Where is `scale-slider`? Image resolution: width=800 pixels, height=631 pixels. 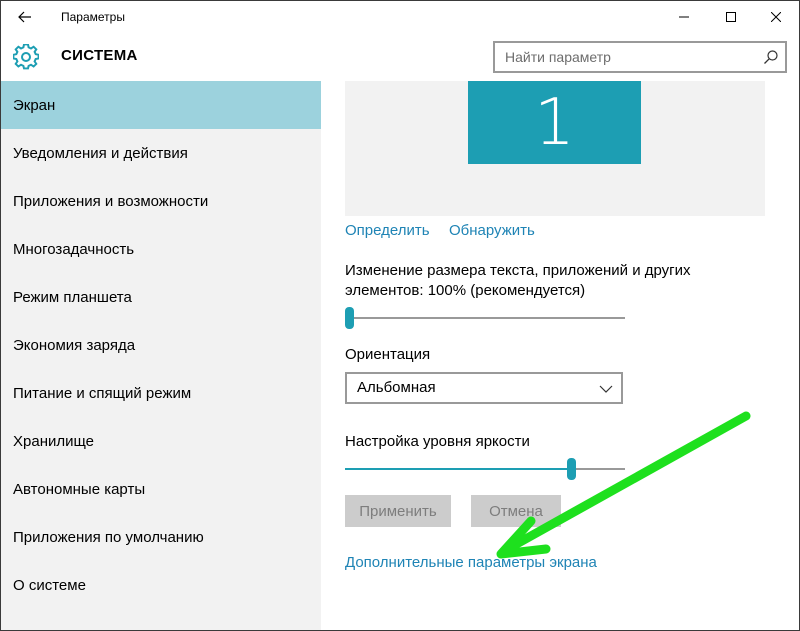 scale-slider is located at coordinates (485, 318).